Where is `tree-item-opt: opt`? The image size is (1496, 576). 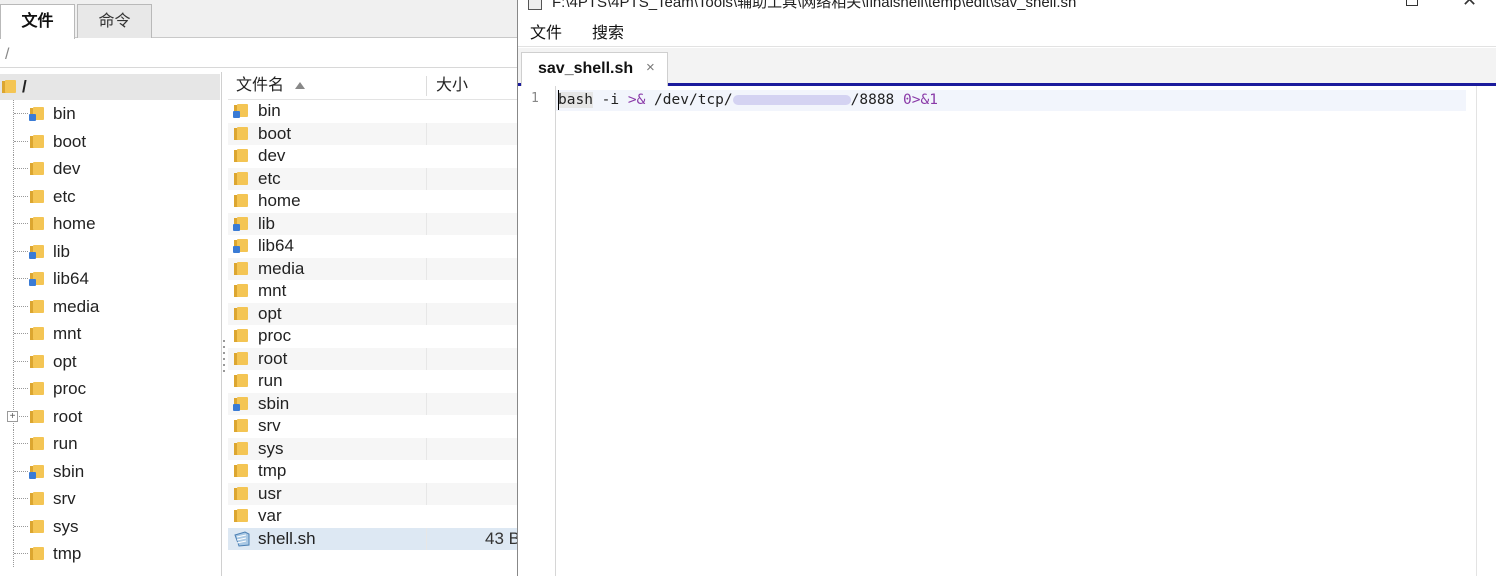 tree-item-opt: opt is located at coordinates (110, 361).